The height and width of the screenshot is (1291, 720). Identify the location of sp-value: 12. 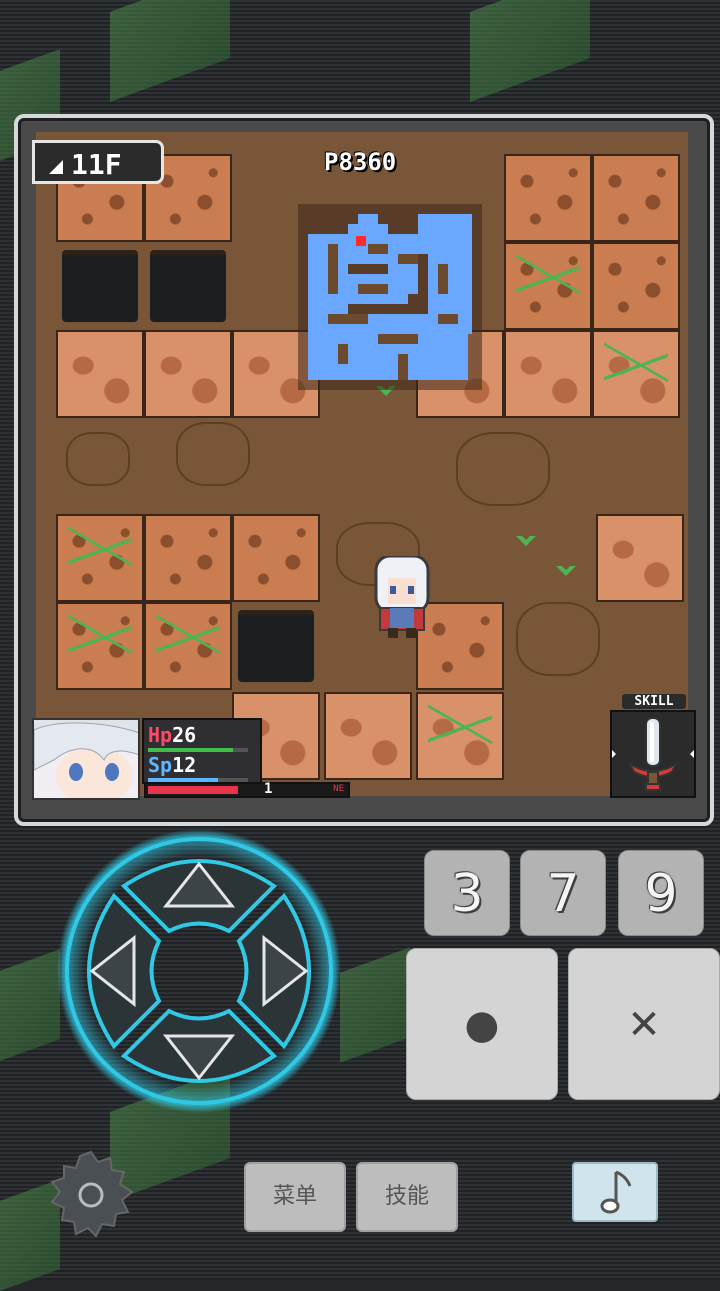
(184, 765).